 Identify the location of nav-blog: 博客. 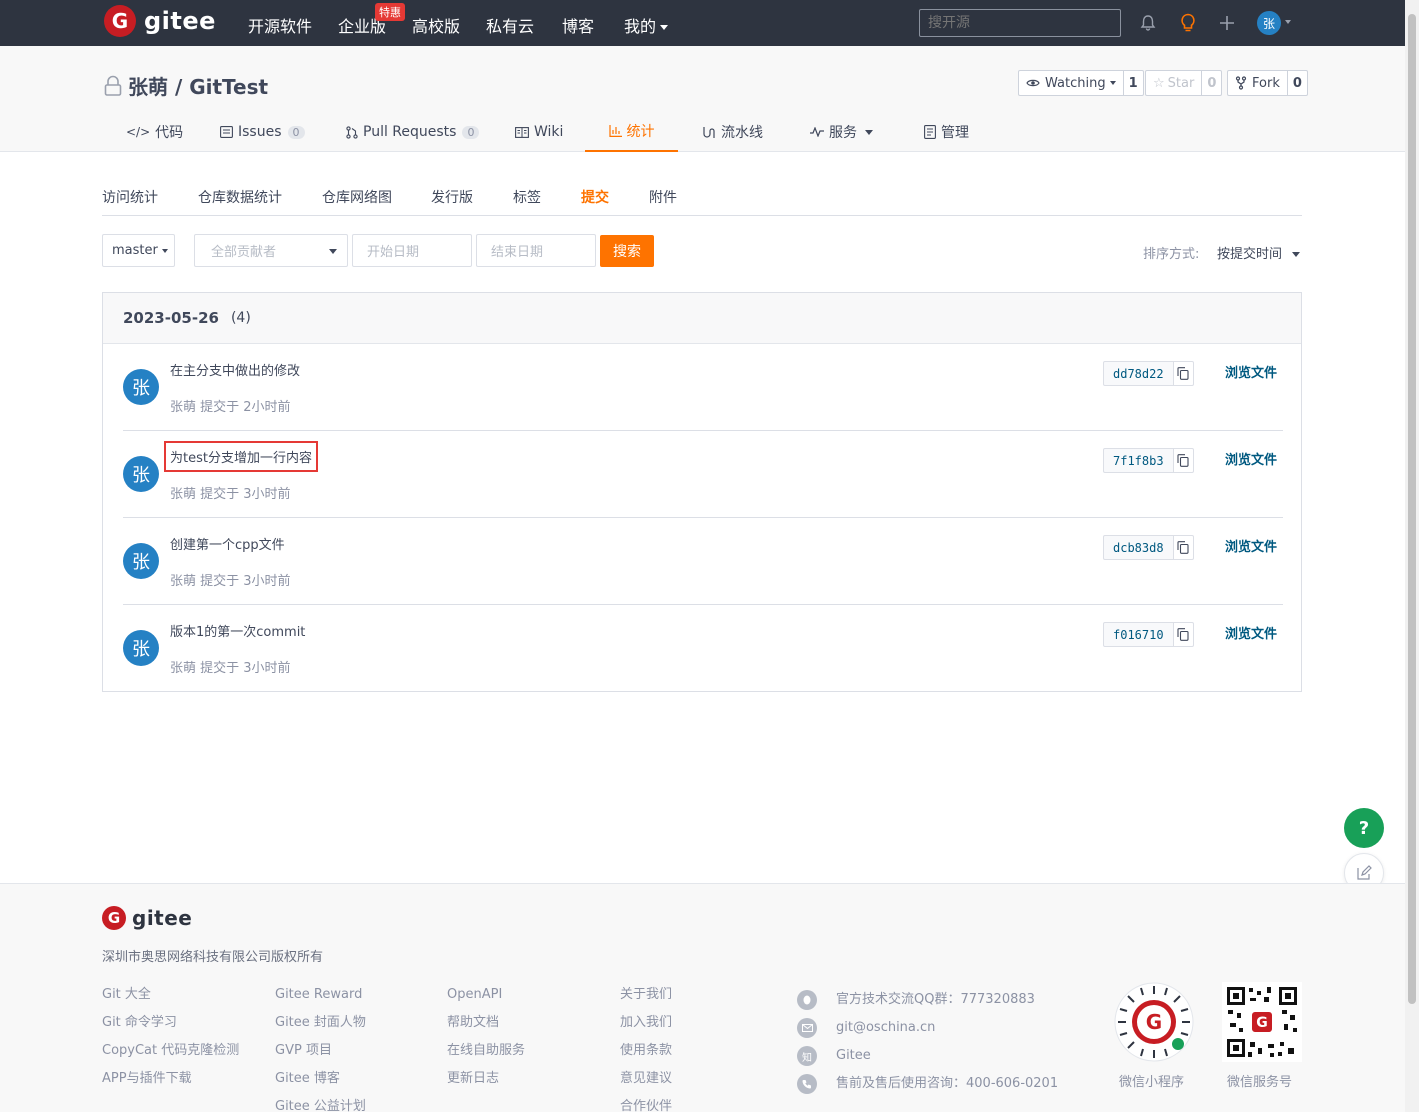
(578, 25).